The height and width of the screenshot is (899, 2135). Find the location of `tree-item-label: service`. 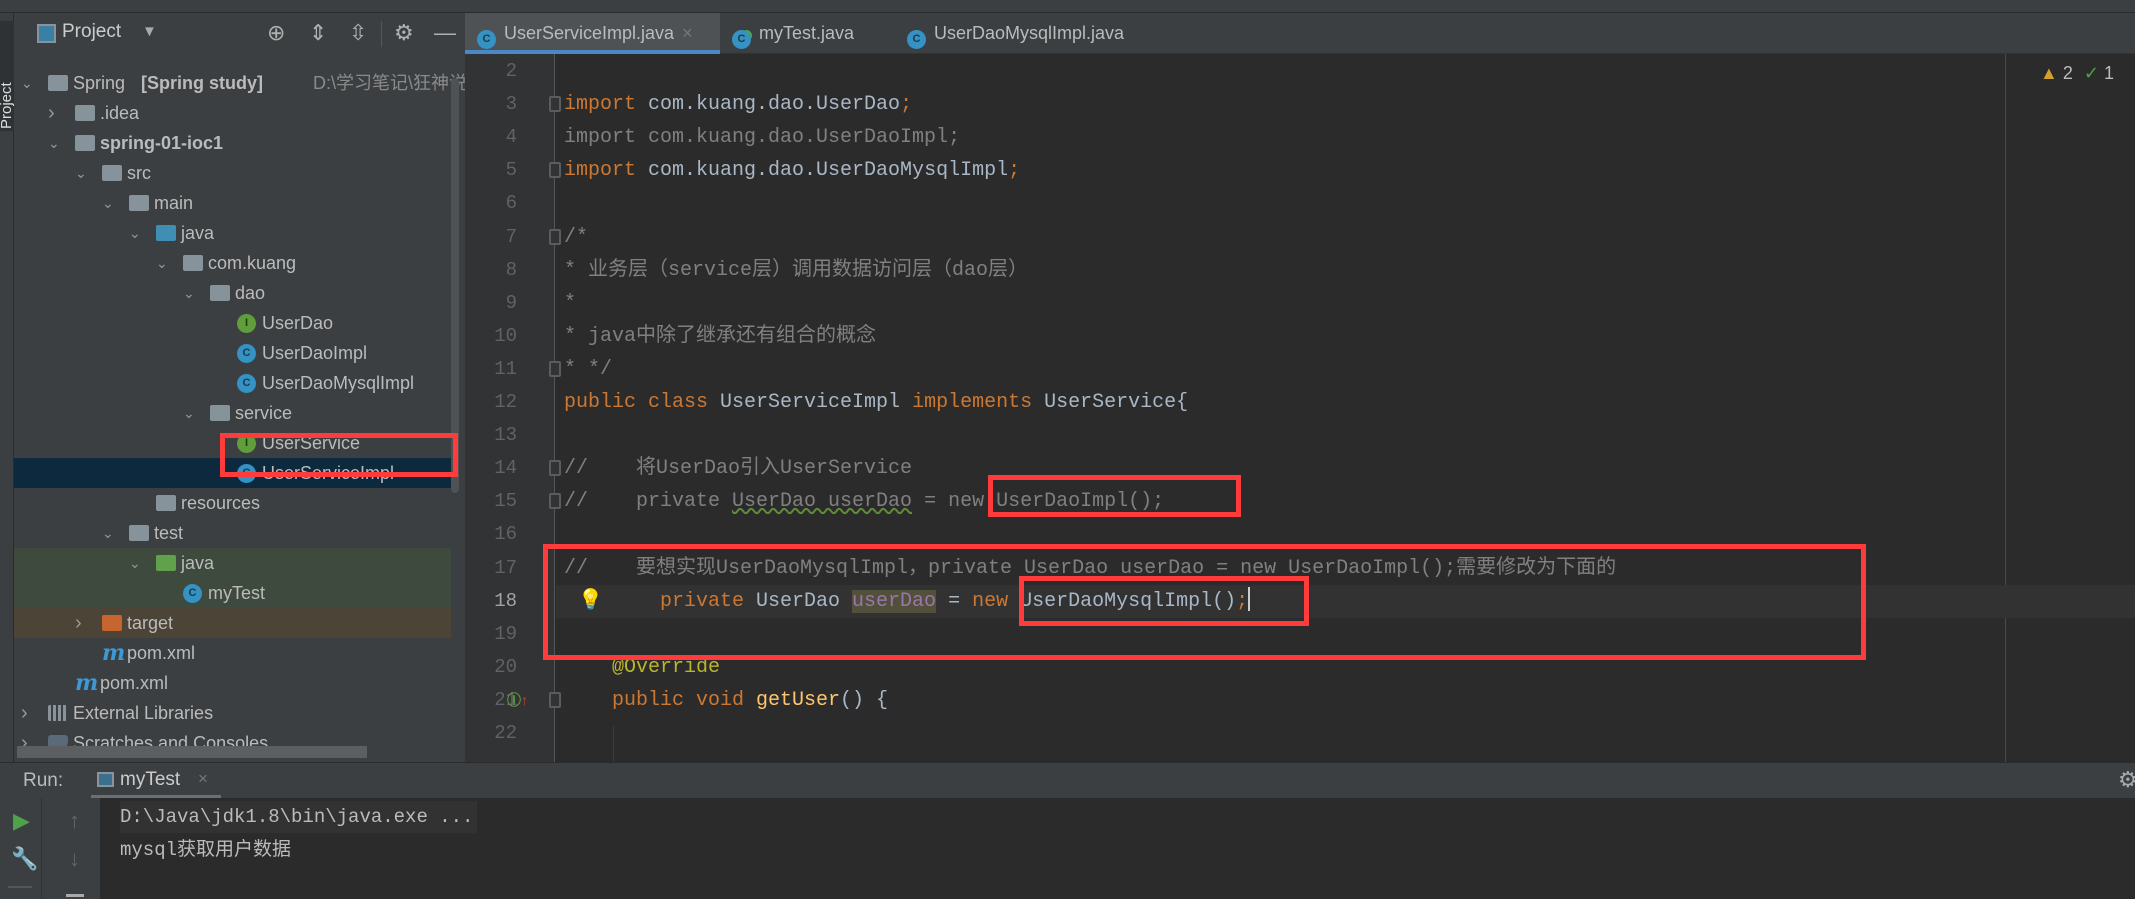

tree-item-label: service is located at coordinates (264, 413).